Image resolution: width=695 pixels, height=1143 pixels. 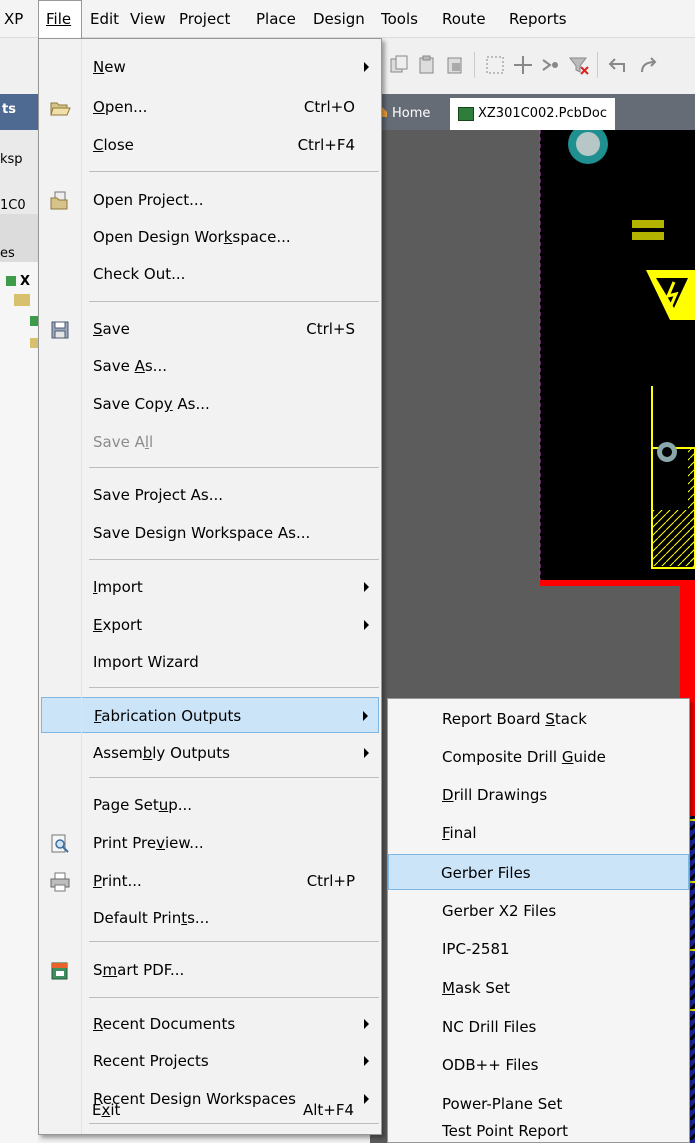 I want to click on menu-item-label: Exit, so click(x=106, y=1110).